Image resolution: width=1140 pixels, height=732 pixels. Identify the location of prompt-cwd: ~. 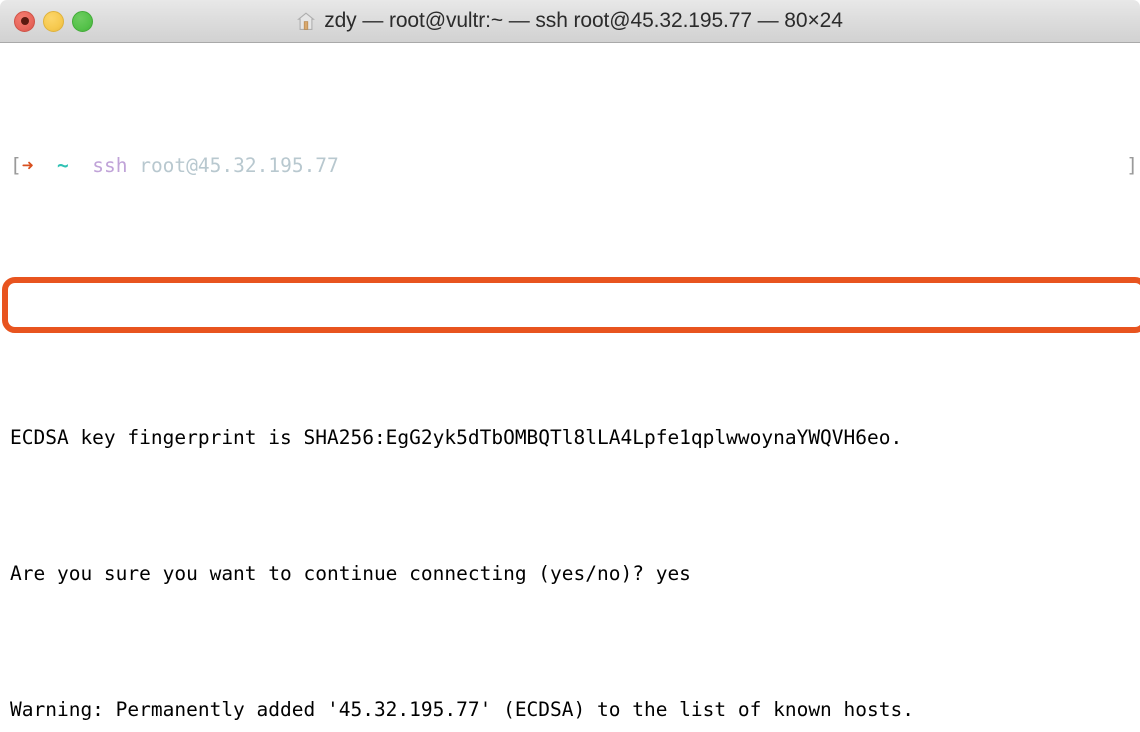
(62, 165).